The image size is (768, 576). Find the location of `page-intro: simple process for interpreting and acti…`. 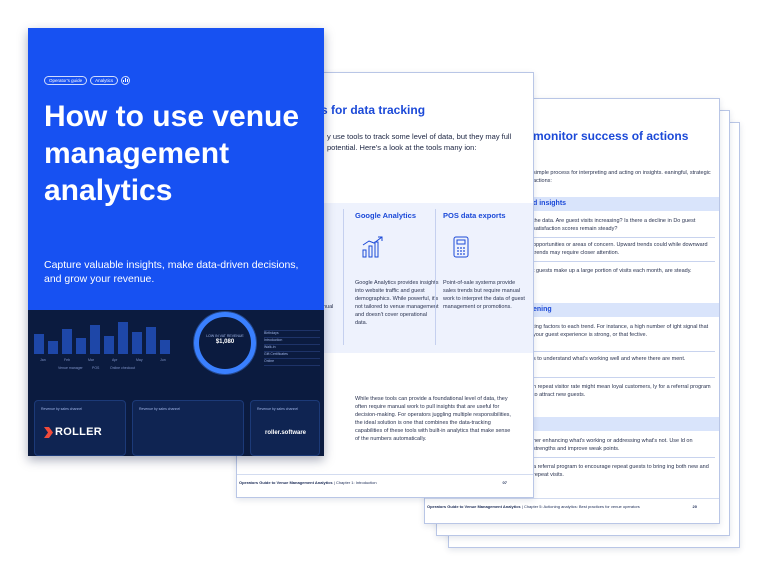

page-intro: simple process for interpreting and acti… is located at coordinates (622, 177).